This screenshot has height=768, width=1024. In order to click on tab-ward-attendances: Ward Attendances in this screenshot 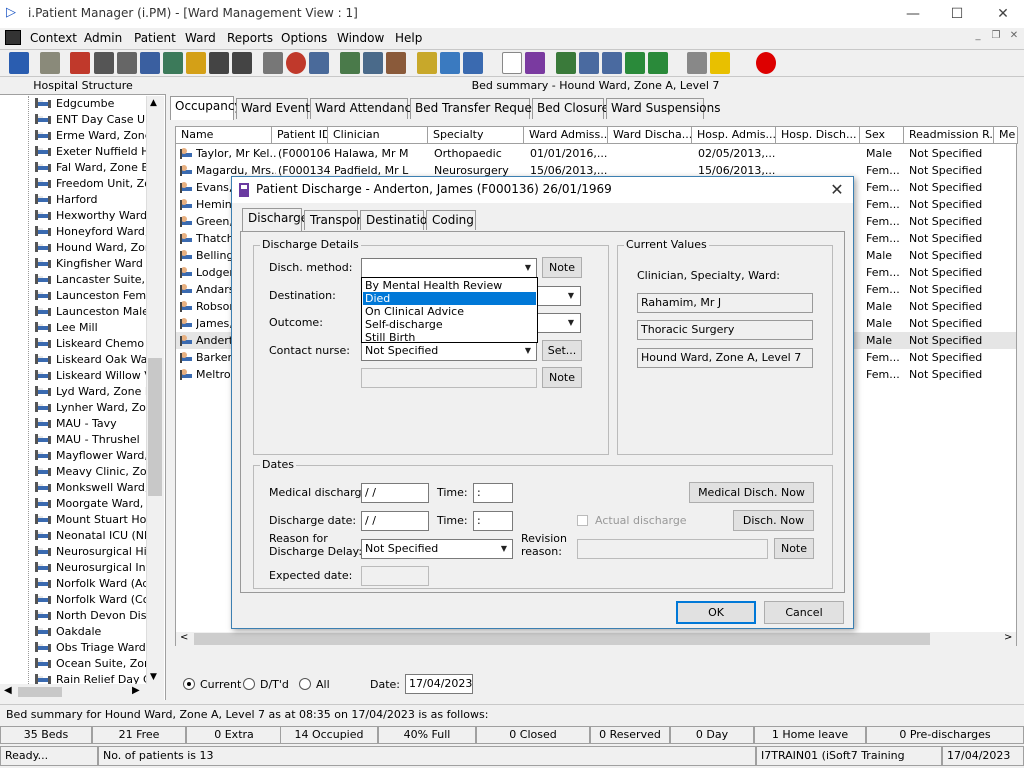, I will do `click(367, 108)`.